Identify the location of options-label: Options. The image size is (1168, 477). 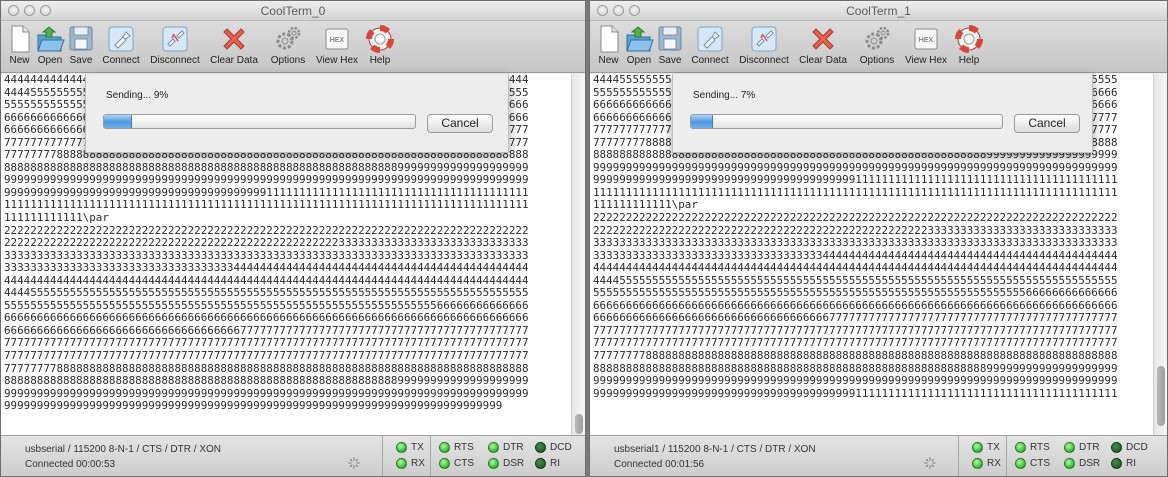
(877, 60).